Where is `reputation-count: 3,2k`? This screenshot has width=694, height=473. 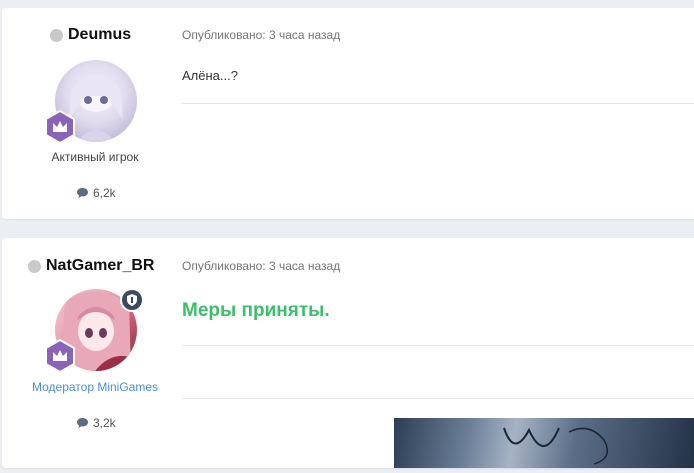
reputation-count: 3,2k is located at coordinates (96, 423).